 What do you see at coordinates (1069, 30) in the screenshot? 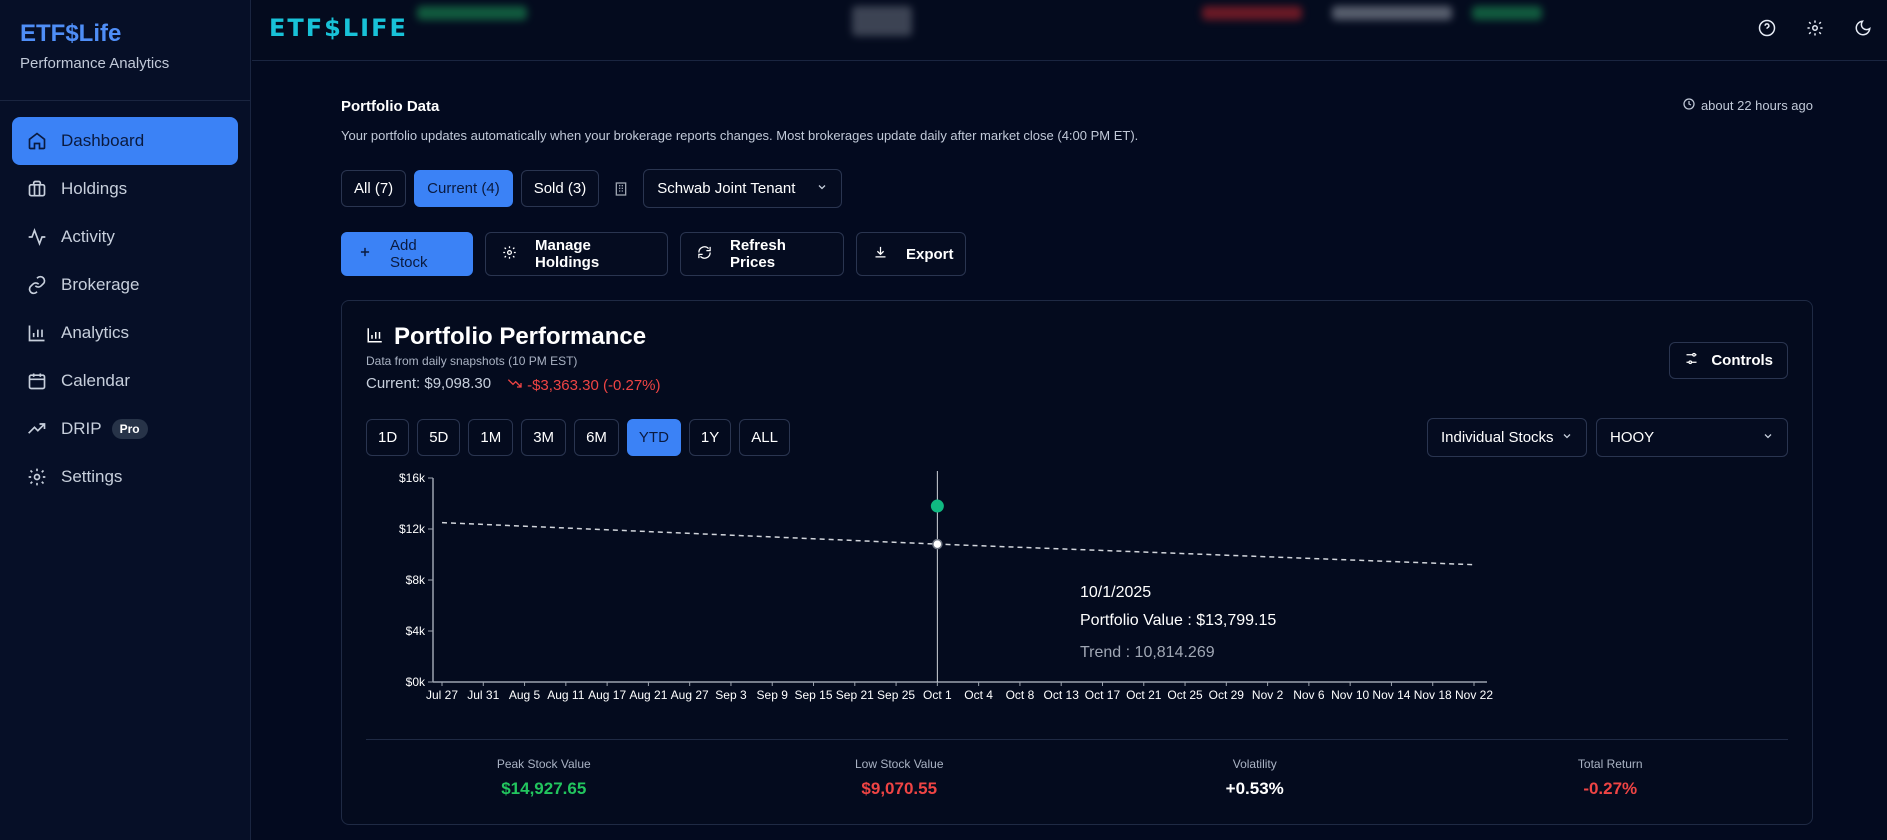
I see `topbar: ETF$LIFE` at bounding box center [1069, 30].